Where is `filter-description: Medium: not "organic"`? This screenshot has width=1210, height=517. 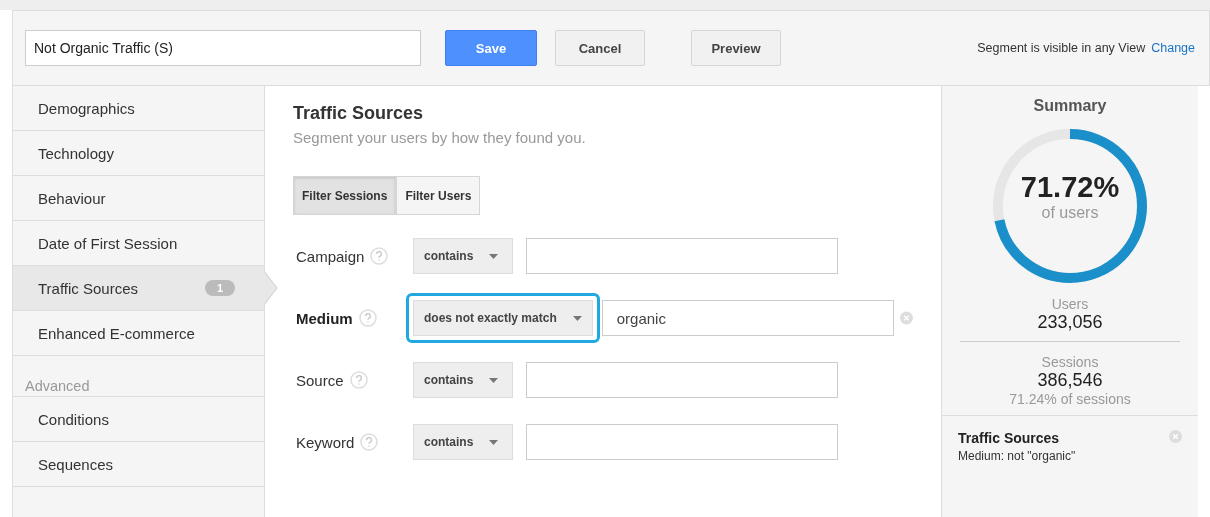
filter-description: Medium: not "organic" is located at coordinates (1017, 456).